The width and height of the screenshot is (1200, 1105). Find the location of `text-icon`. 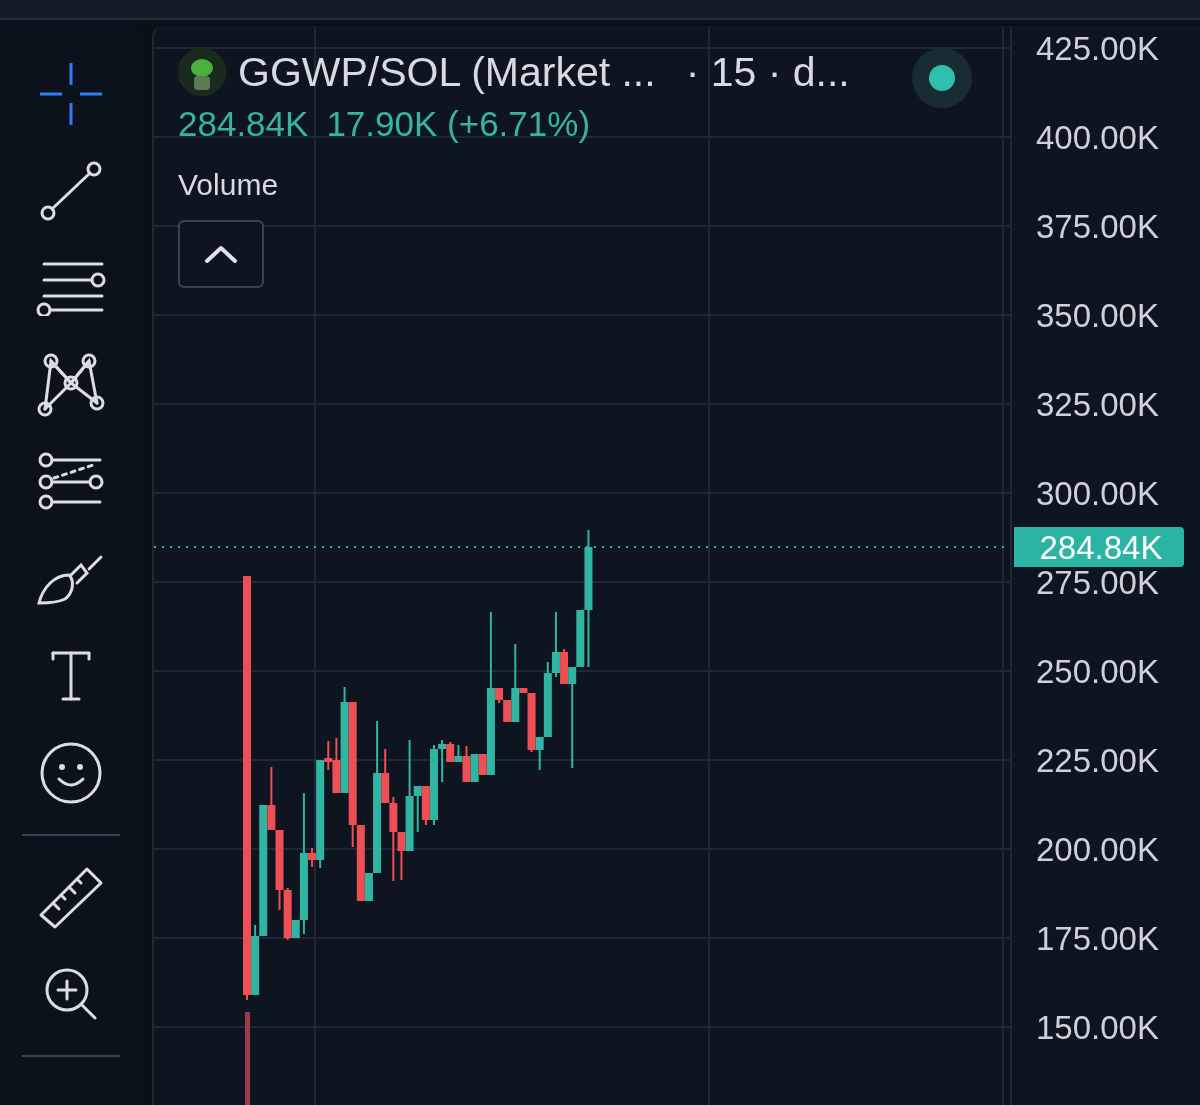

text-icon is located at coordinates (71, 676).